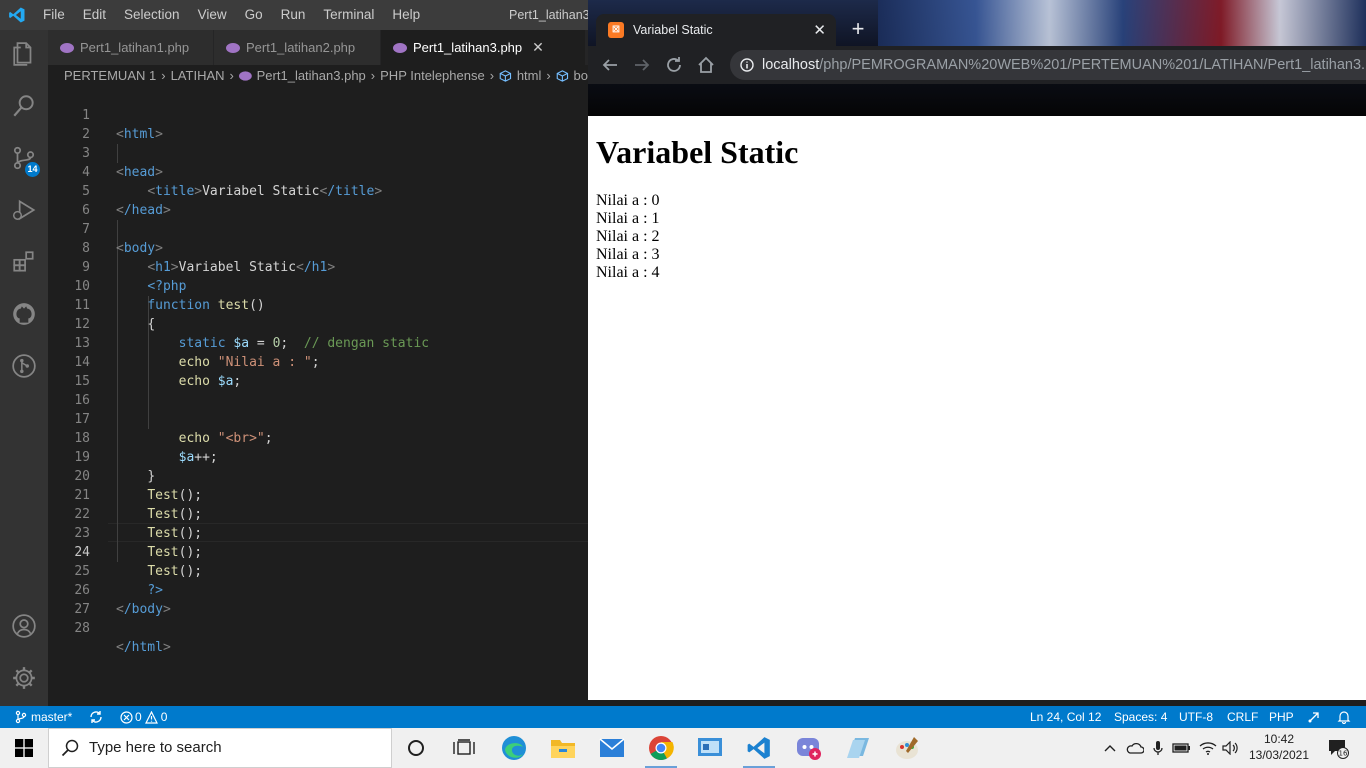 This screenshot has width=1366, height=768. Describe the element at coordinates (1196, 717) in the screenshot. I see `encoding: UTF-8` at that location.